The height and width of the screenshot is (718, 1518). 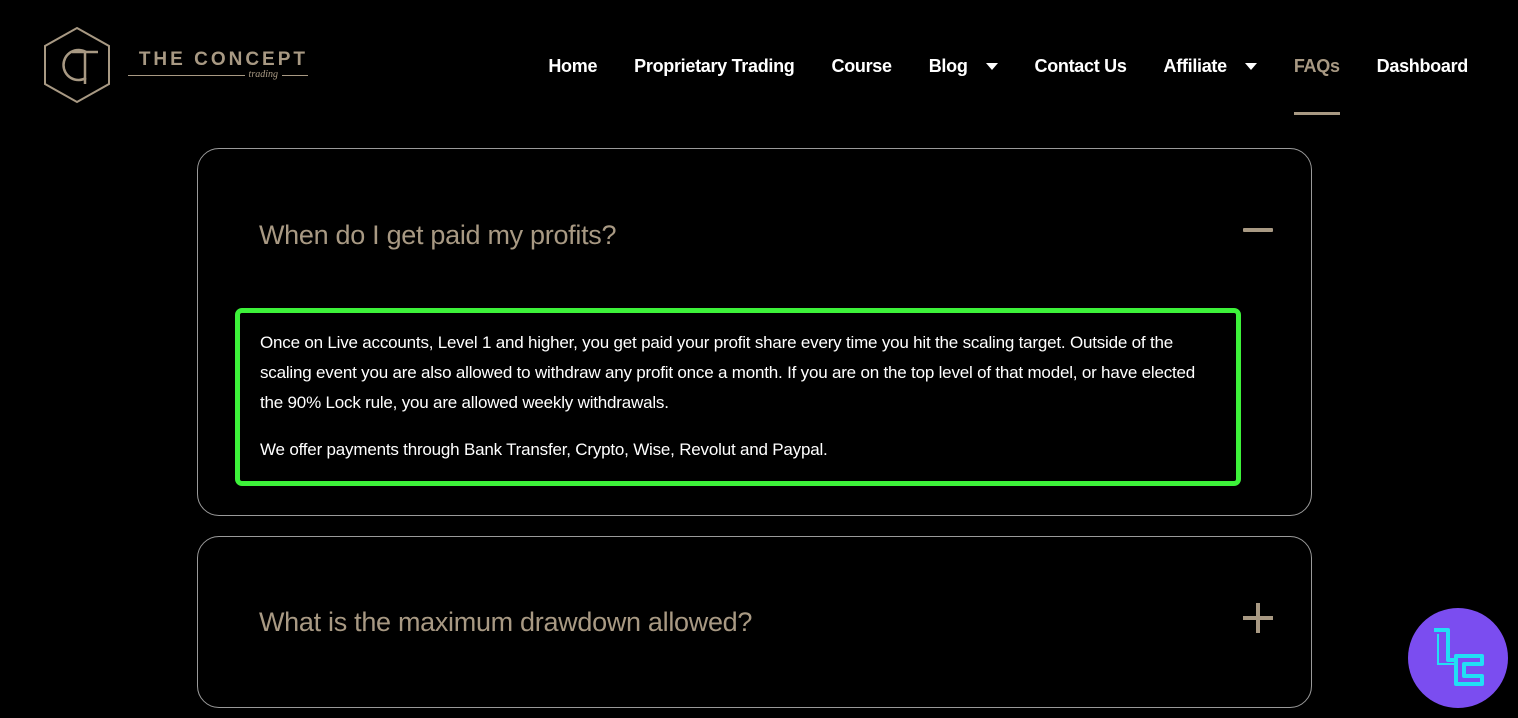 I want to click on nav-item-course: Course, so click(x=862, y=66).